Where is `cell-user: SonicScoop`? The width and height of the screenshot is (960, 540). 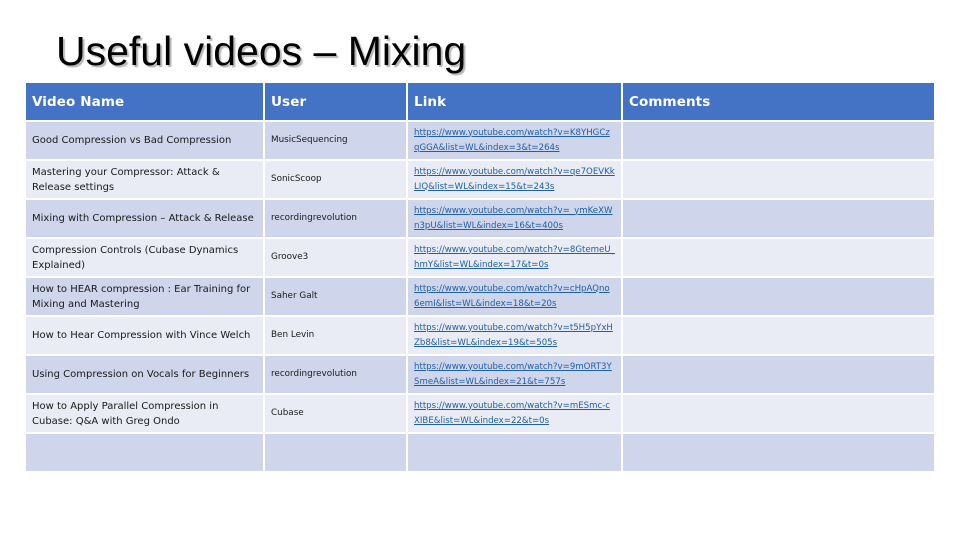 cell-user: SonicScoop is located at coordinates (336, 180).